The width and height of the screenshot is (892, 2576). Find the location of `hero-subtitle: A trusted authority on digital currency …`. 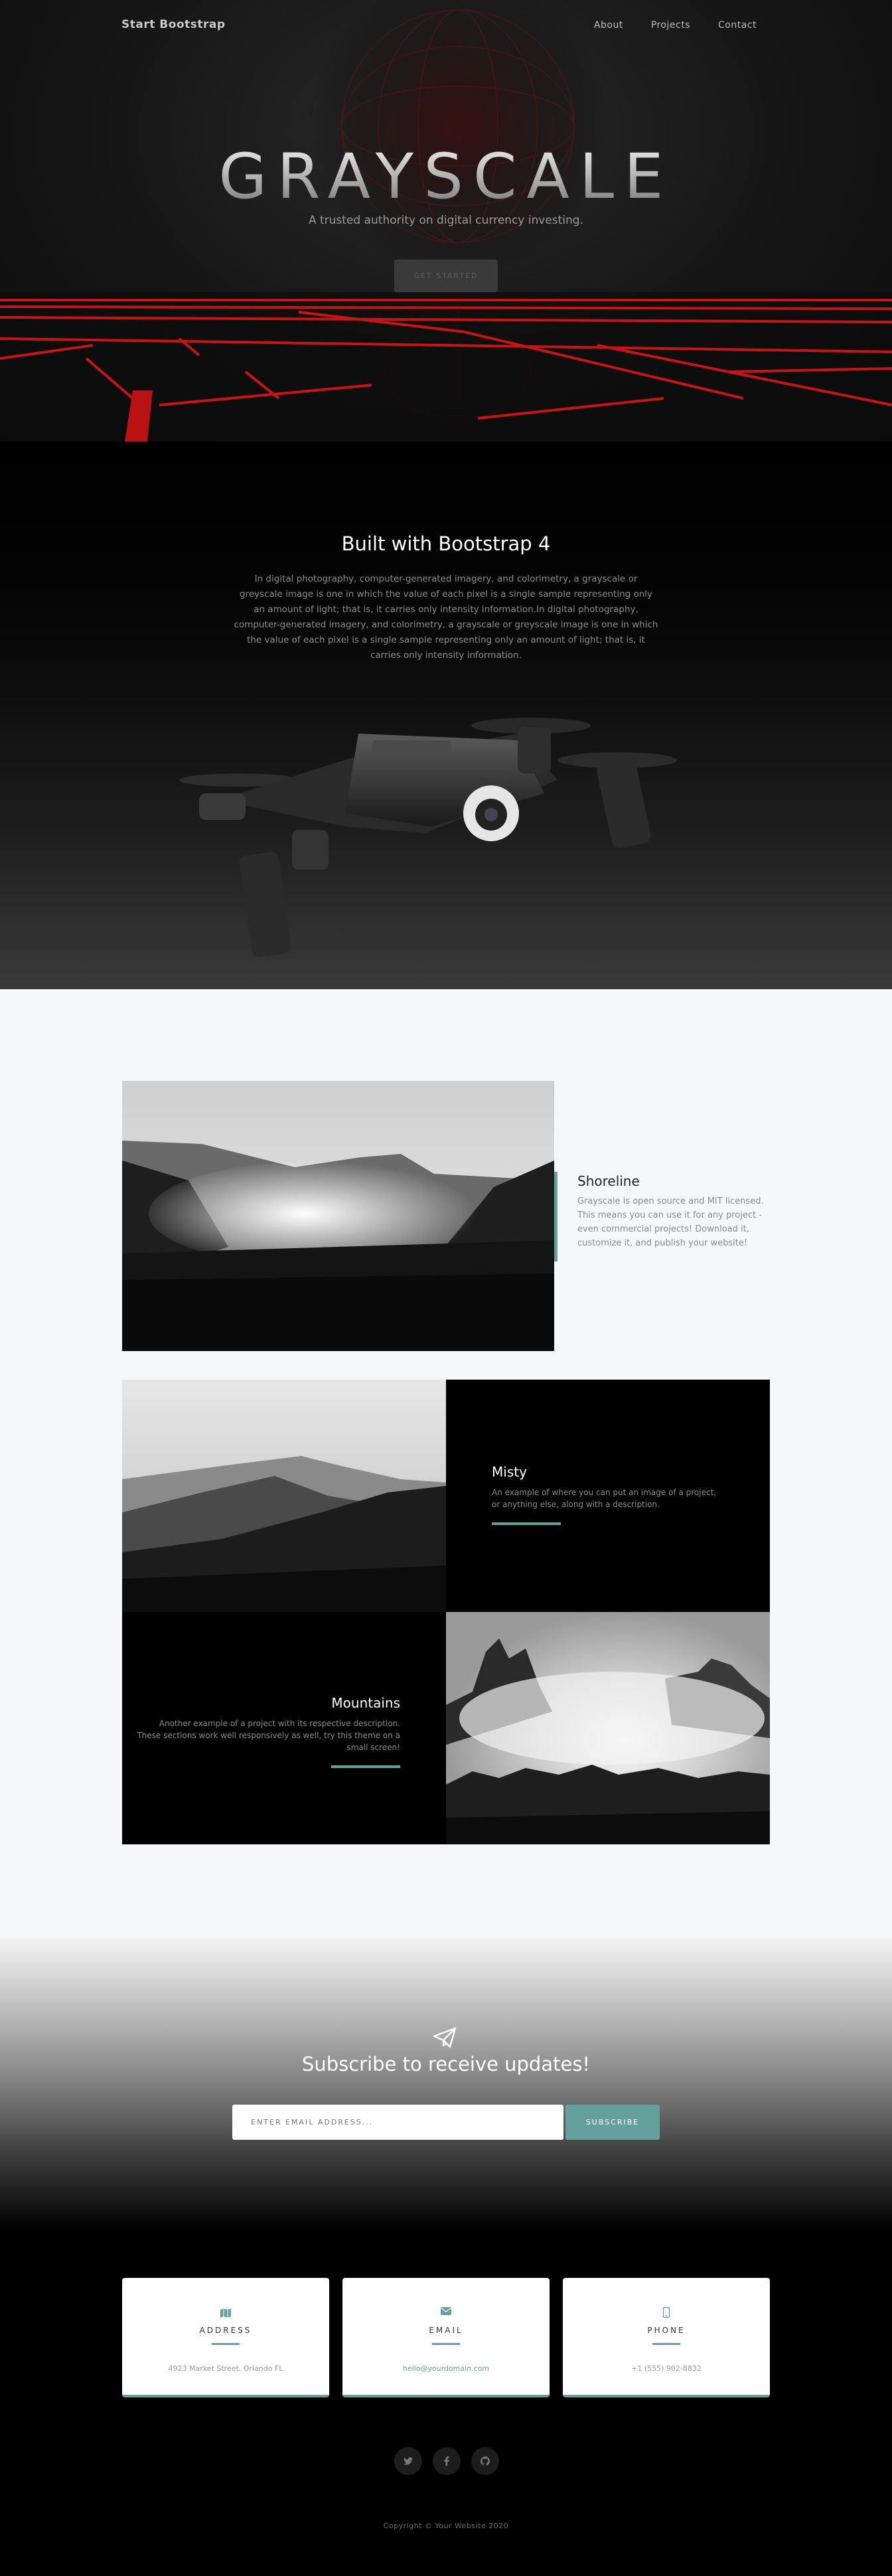

hero-subtitle: A trusted authority on digital currency … is located at coordinates (446, 220).